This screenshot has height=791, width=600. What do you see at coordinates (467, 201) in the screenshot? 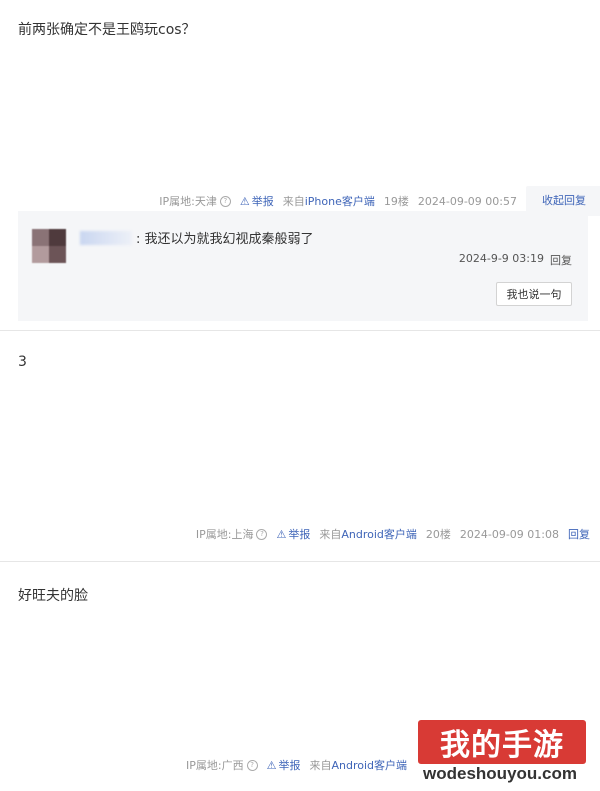
I see `post-time: 2024-09-09 00:57` at bounding box center [467, 201].